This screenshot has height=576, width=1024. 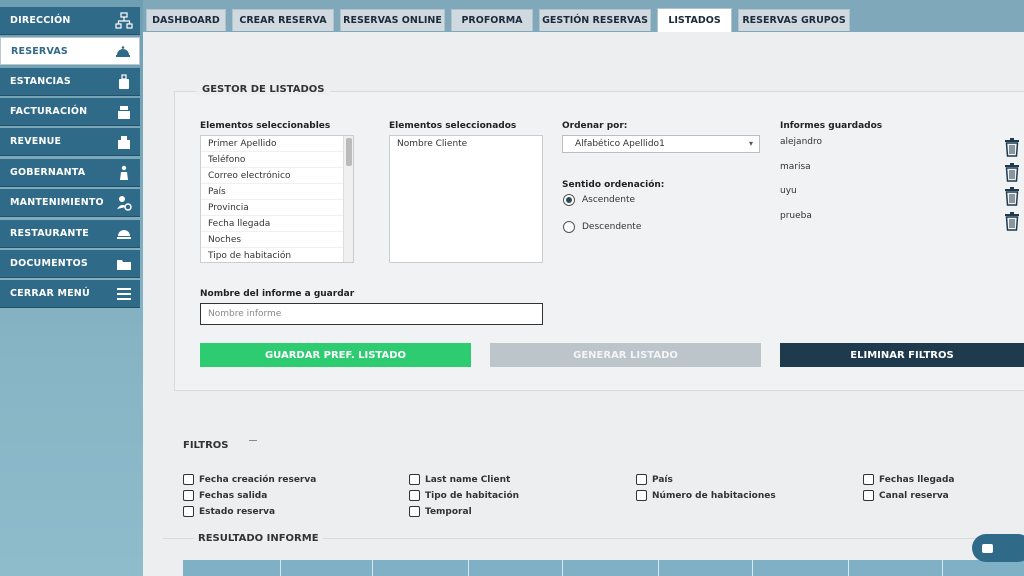 What do you see at coordinates (466, 199) in the screenshot?
I see `selected-listbox: Nombre Cliente` at bounding box center [466, 199].